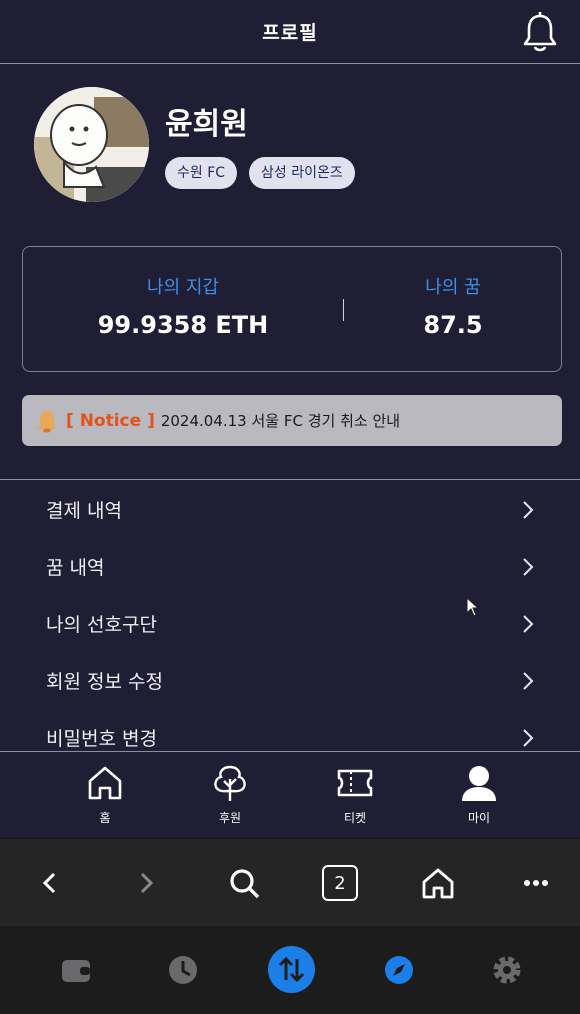  I want to click on team-tag: 수원 FC, so click(201, 173).